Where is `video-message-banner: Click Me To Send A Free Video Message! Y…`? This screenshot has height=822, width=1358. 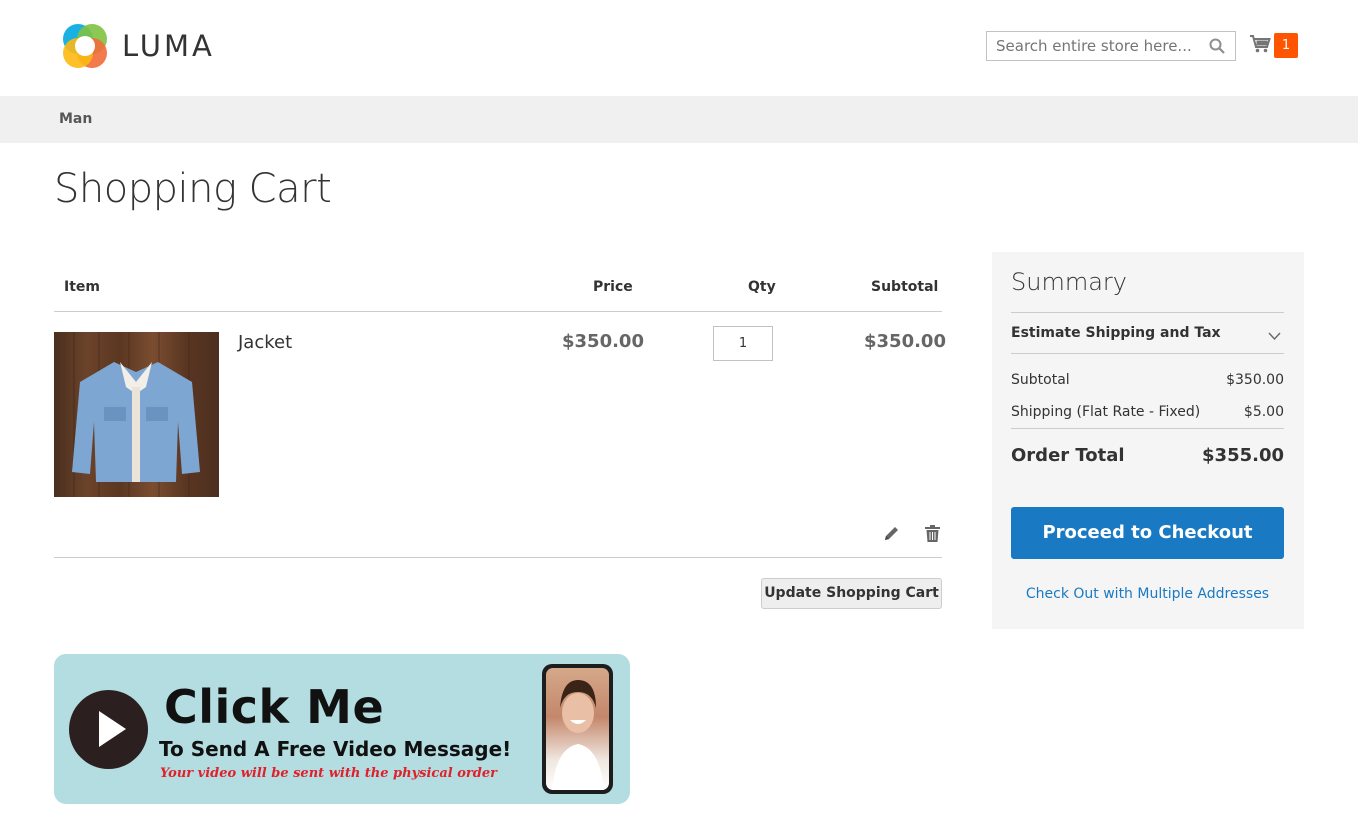 video-message-banner: Click Me To Send A Free Video Message! Y… is located at coordinates (342, 729).